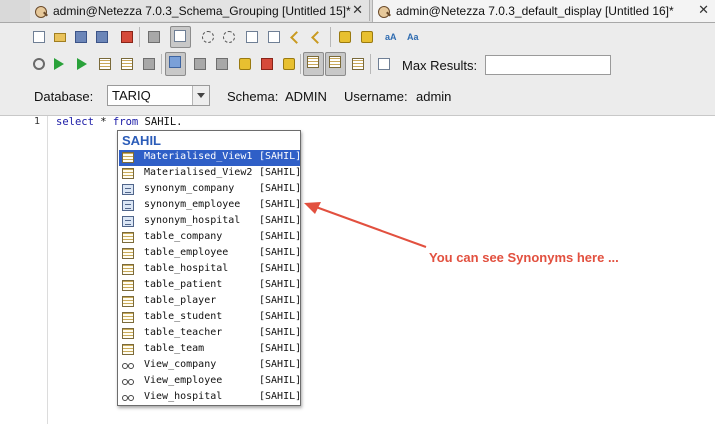 This screenshot has width=715, height=424. I want to click on commit-arrow-icon, so click(200, 64).